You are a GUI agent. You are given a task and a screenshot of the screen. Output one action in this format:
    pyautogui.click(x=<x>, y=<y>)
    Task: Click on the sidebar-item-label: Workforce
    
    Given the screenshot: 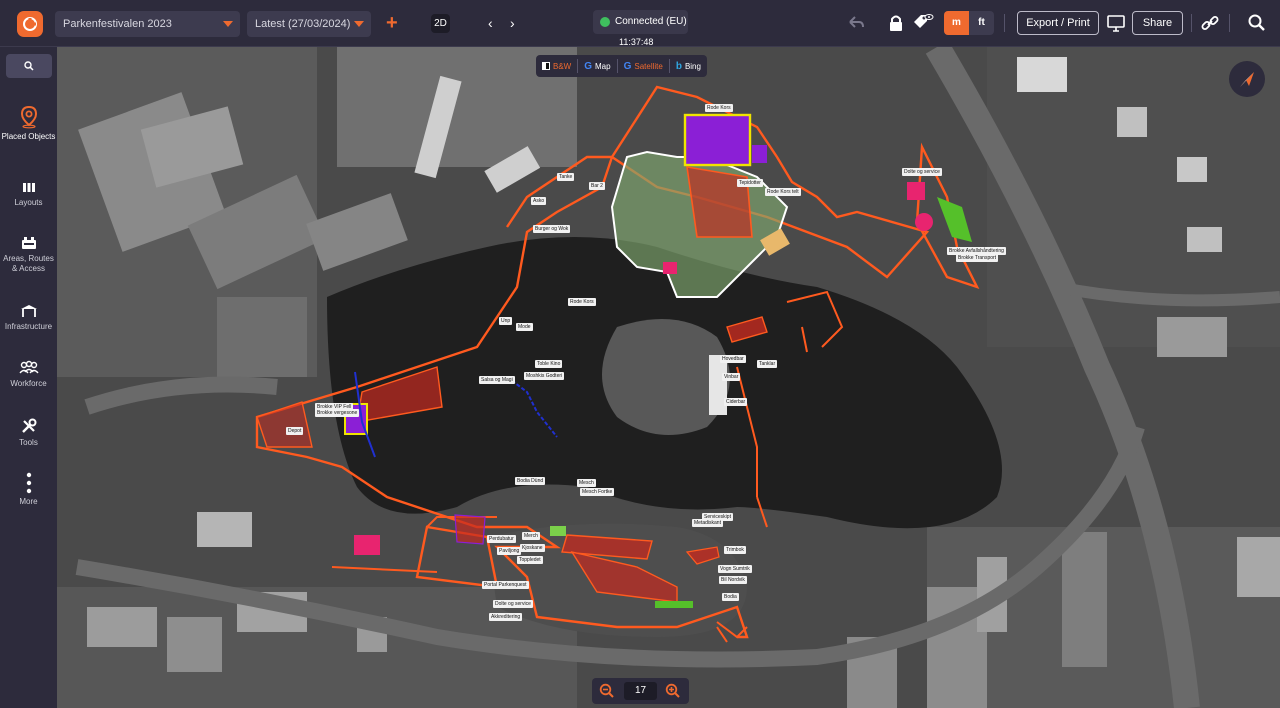 What is the action you would take?
    pyautogui.click(x=28, y=383)
    